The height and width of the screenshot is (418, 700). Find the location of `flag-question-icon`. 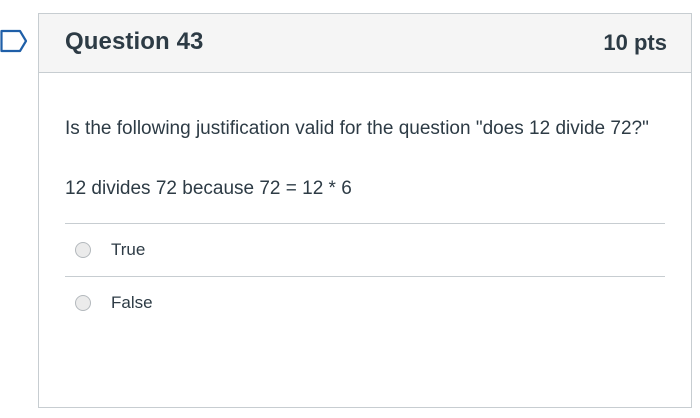

flag-question-icon is located at coordinates (14, 41).